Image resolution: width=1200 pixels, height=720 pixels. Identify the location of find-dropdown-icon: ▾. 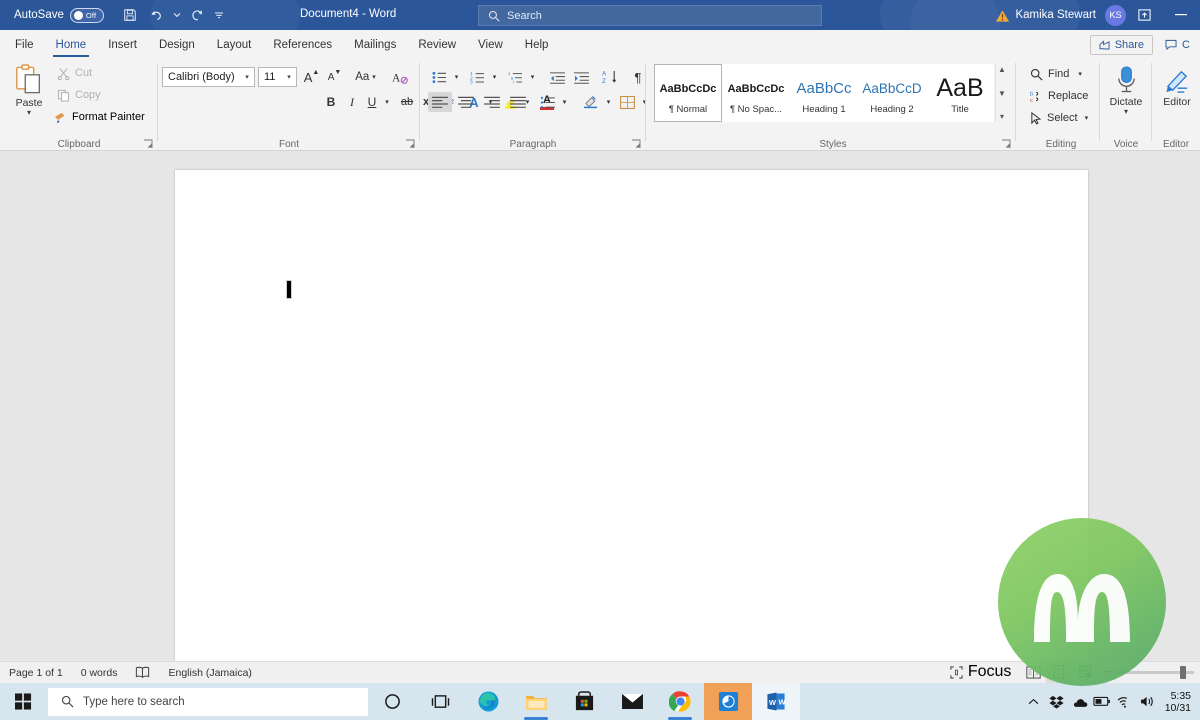
(1080, 74).